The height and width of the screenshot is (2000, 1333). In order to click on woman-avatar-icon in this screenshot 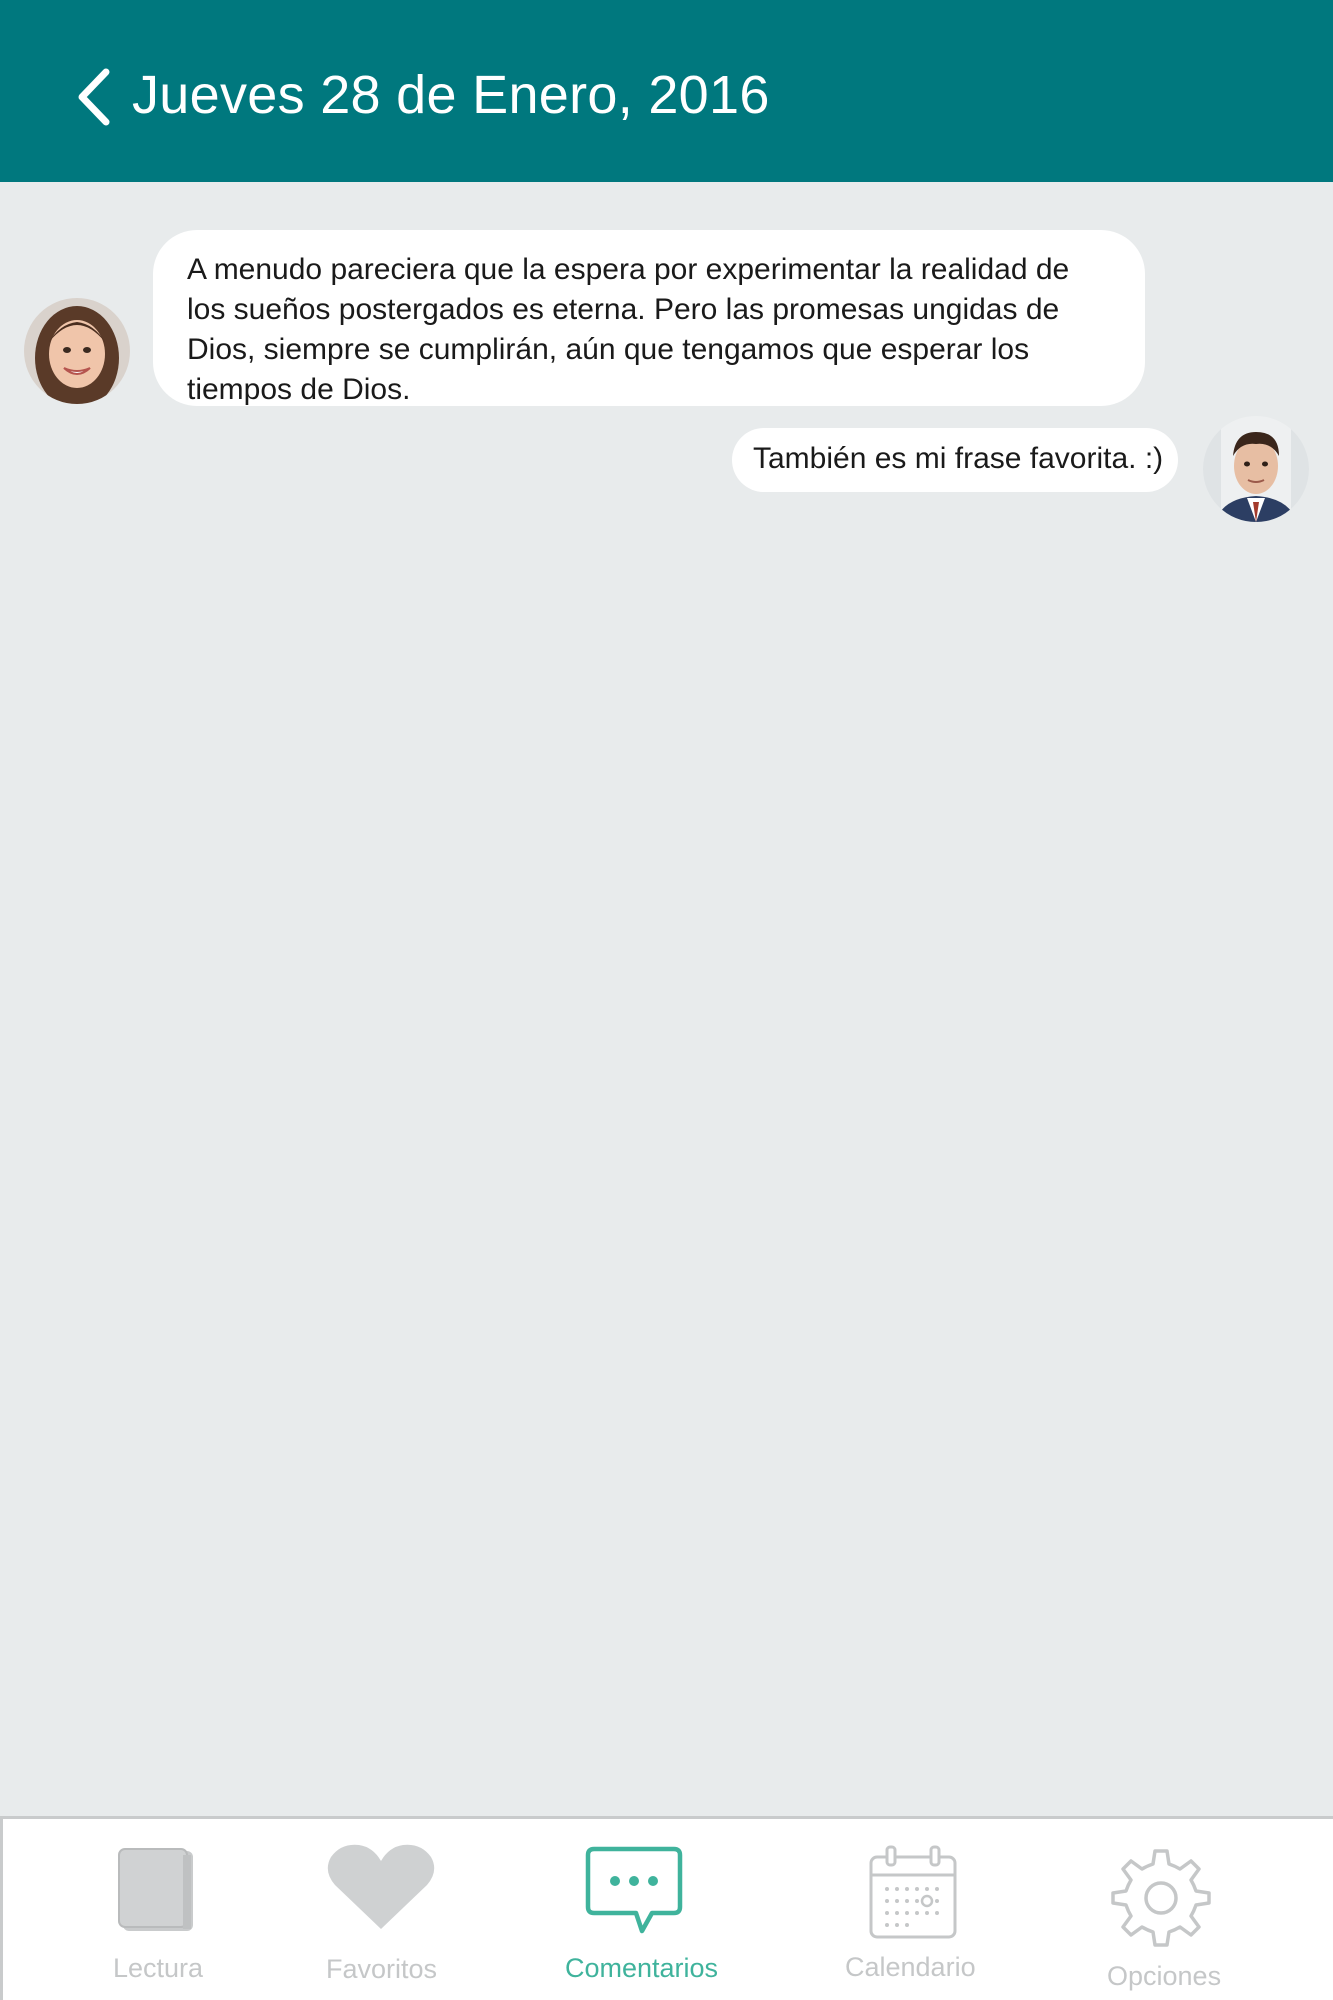, I will do `click(77, 351)`.